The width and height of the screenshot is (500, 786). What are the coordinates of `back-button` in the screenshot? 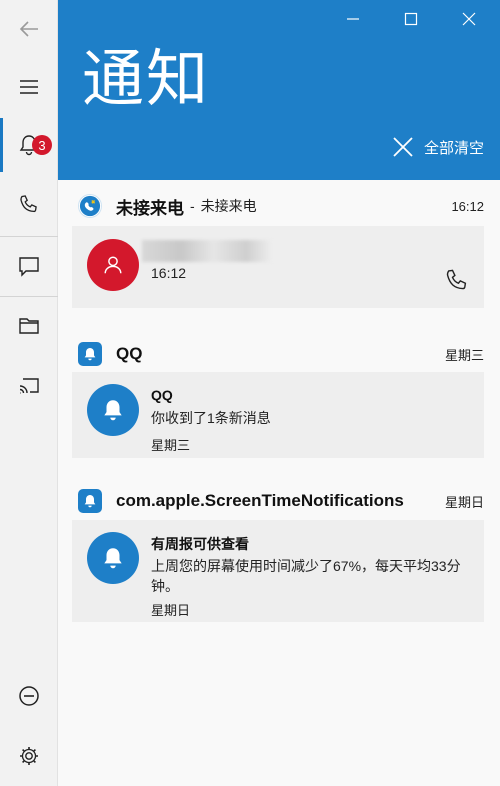 It's located at (29, 29).